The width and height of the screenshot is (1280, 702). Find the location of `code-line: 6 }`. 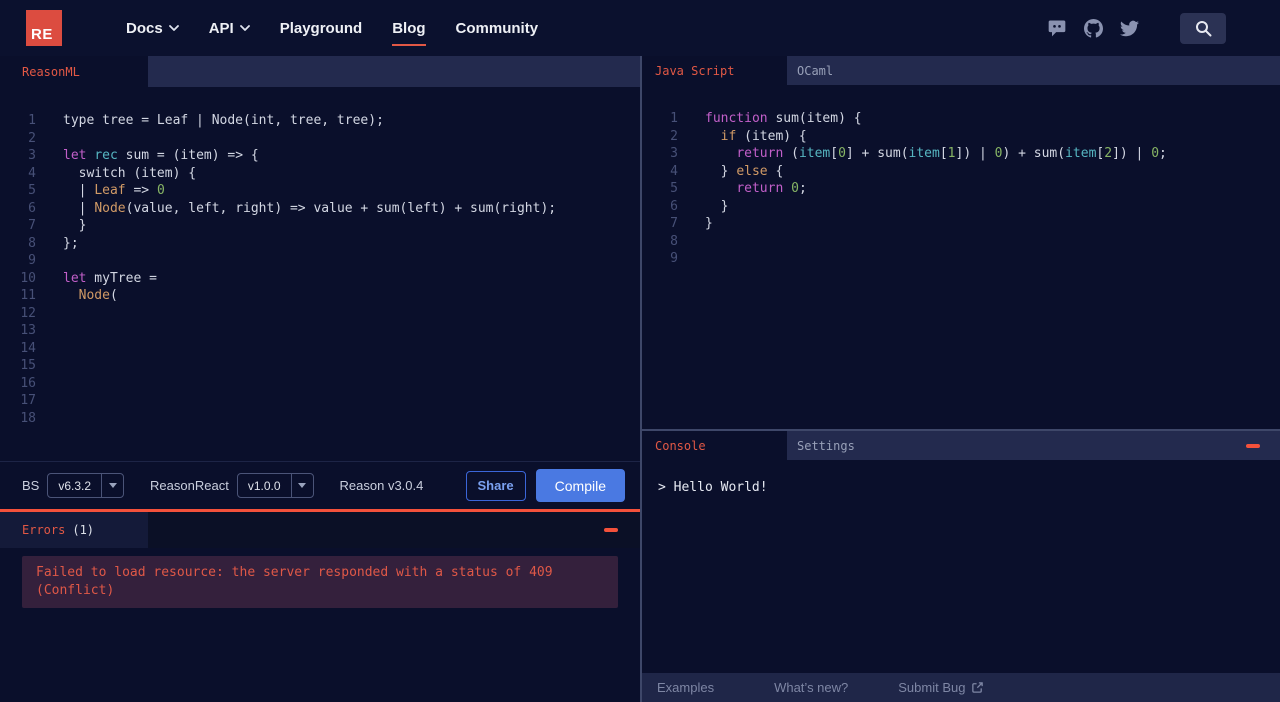

code-line: 6 } is located at coordinates (961, 207).